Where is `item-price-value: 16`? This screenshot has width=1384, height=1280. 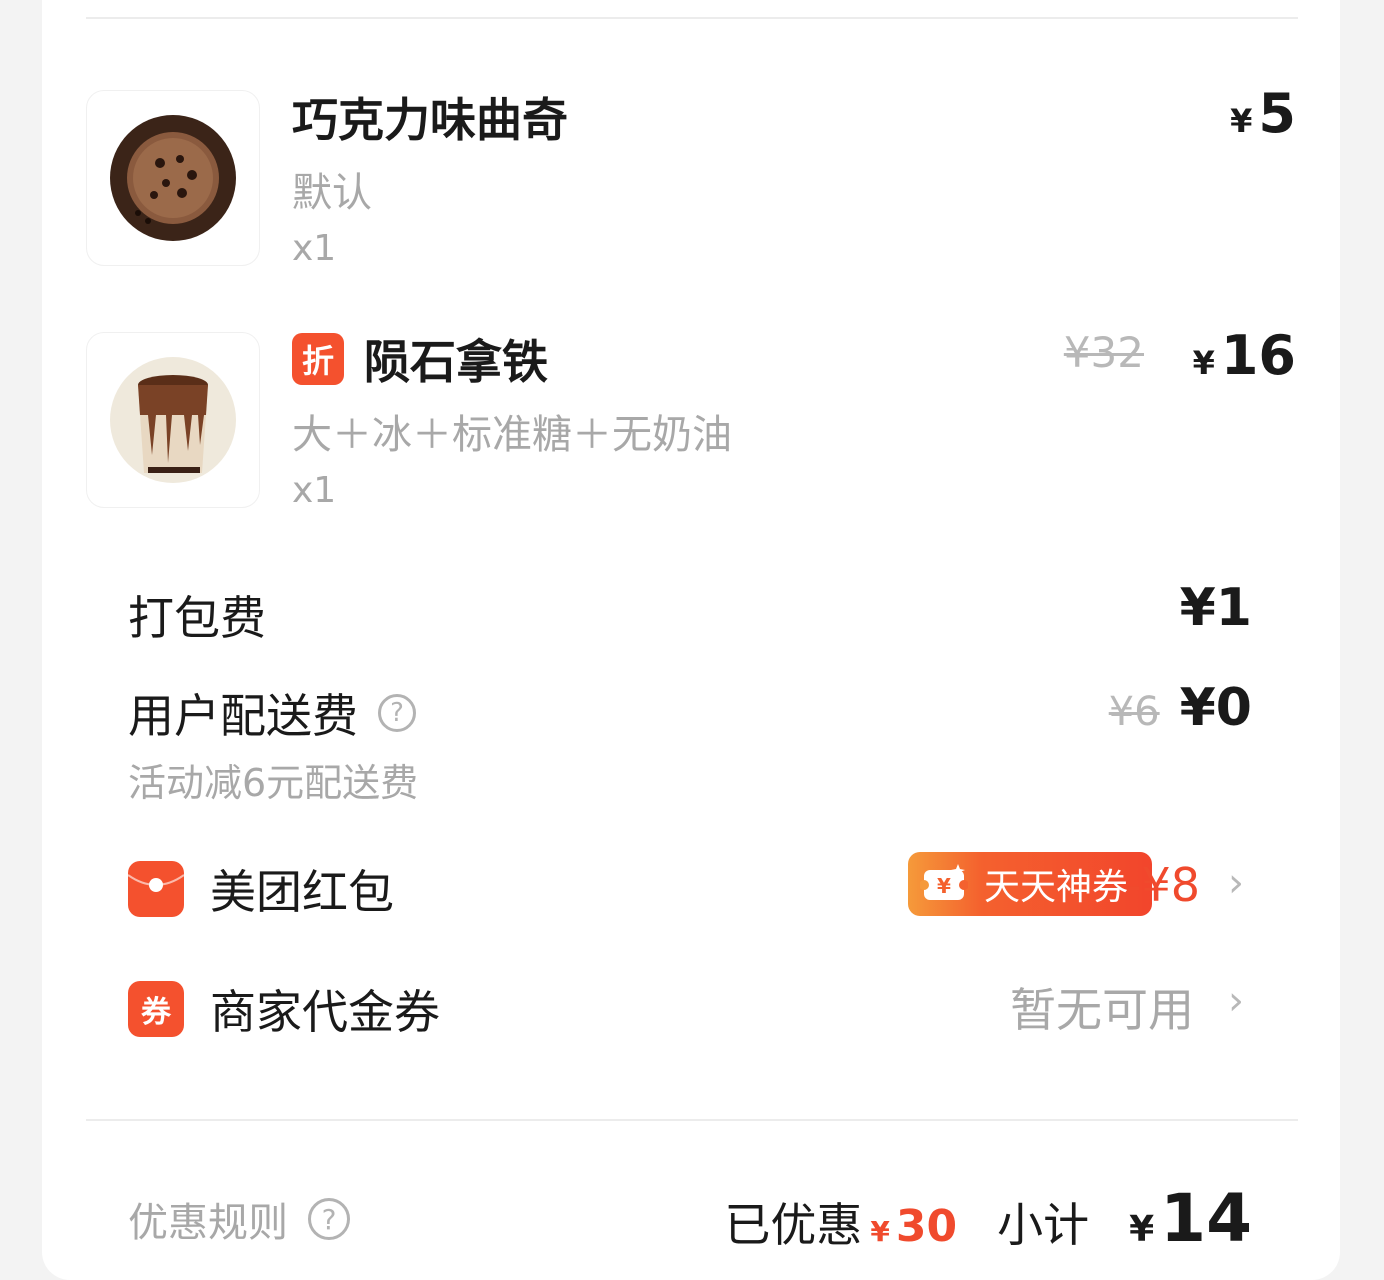
item-price-value: 16 is located at coordinates (1258, 355).